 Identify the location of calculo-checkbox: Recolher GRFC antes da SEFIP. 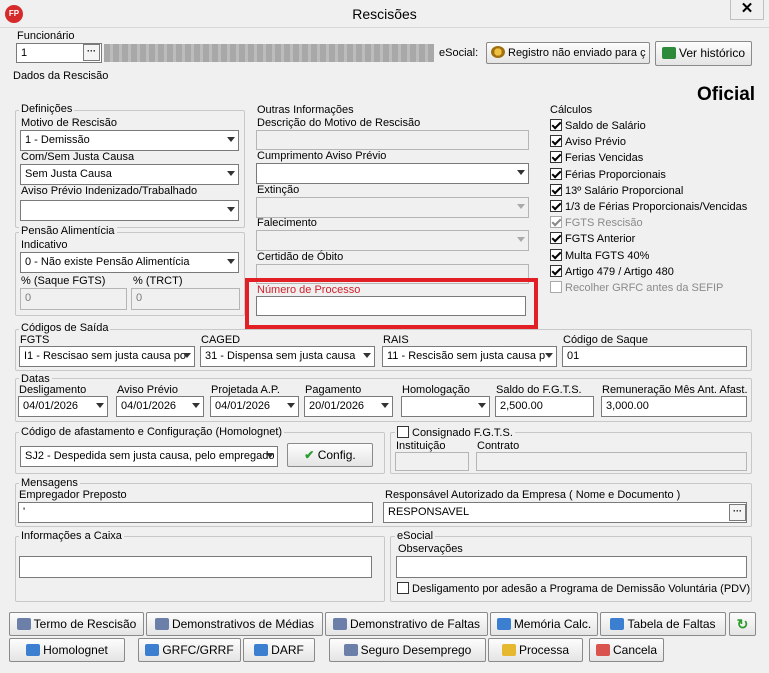
(636, 288).